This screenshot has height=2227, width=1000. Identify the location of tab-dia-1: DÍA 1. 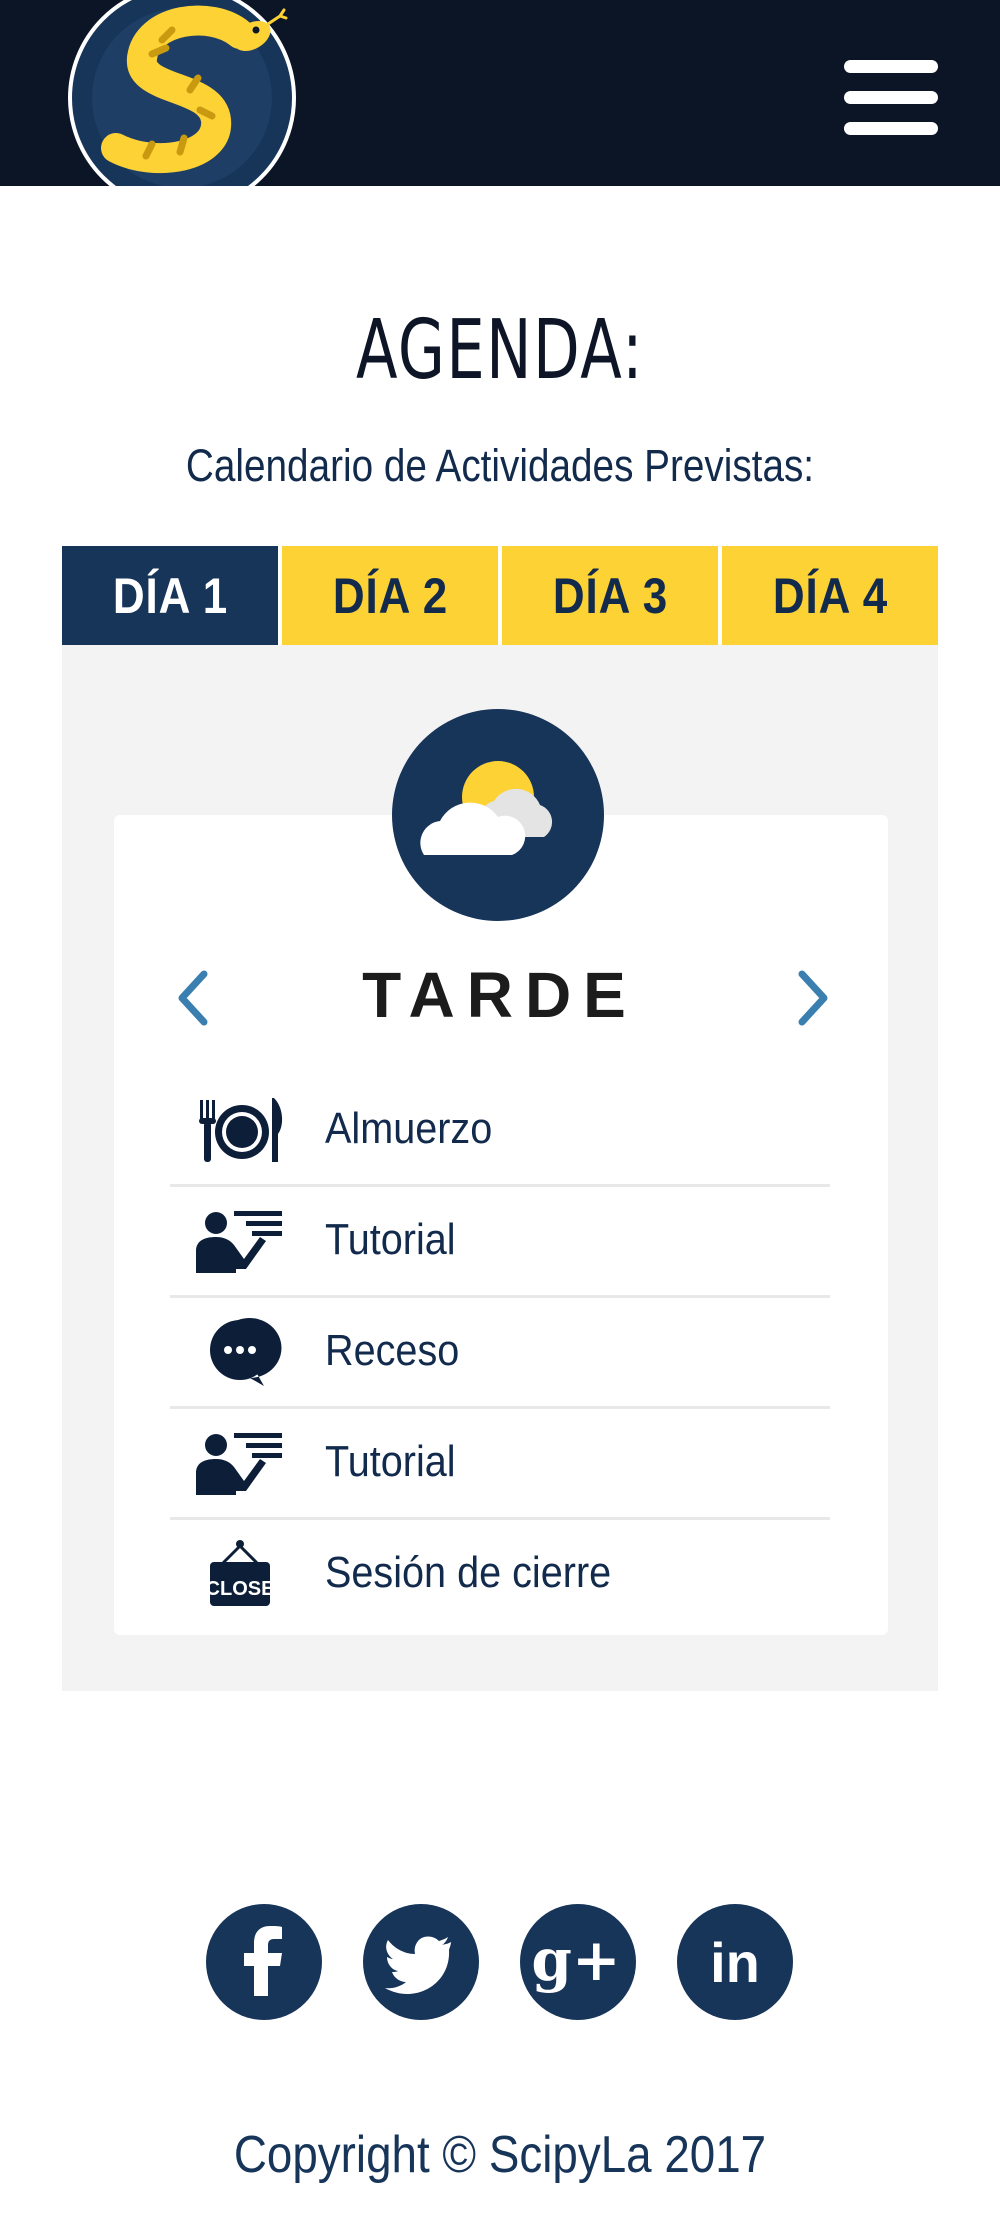
(170, 595).